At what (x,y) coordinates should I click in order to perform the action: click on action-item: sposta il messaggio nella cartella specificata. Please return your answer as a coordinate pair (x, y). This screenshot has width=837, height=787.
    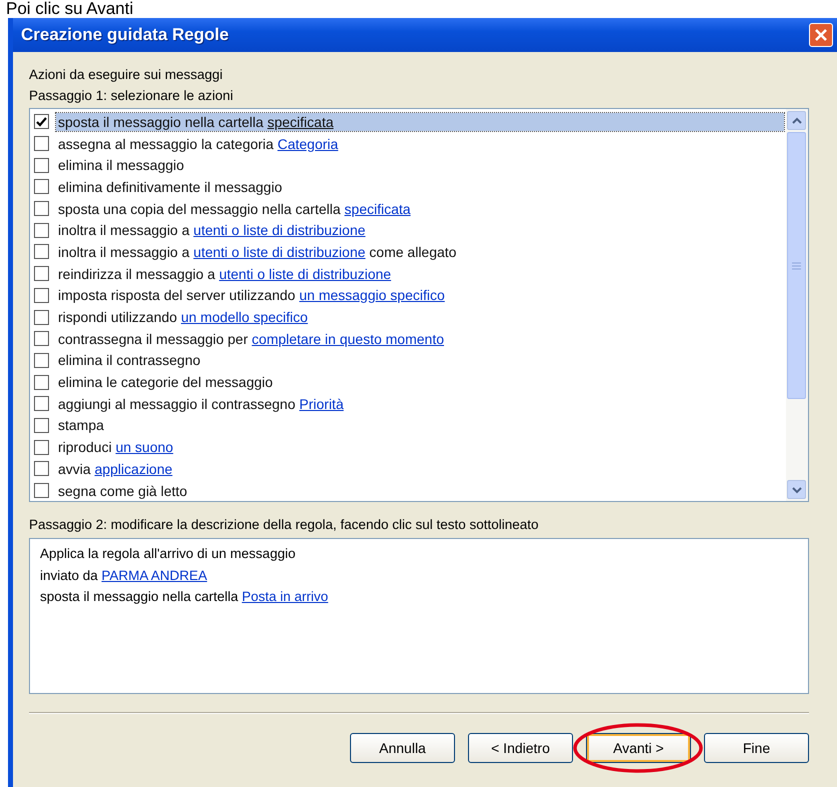
    Looking at the image, I should click on (420, 121).